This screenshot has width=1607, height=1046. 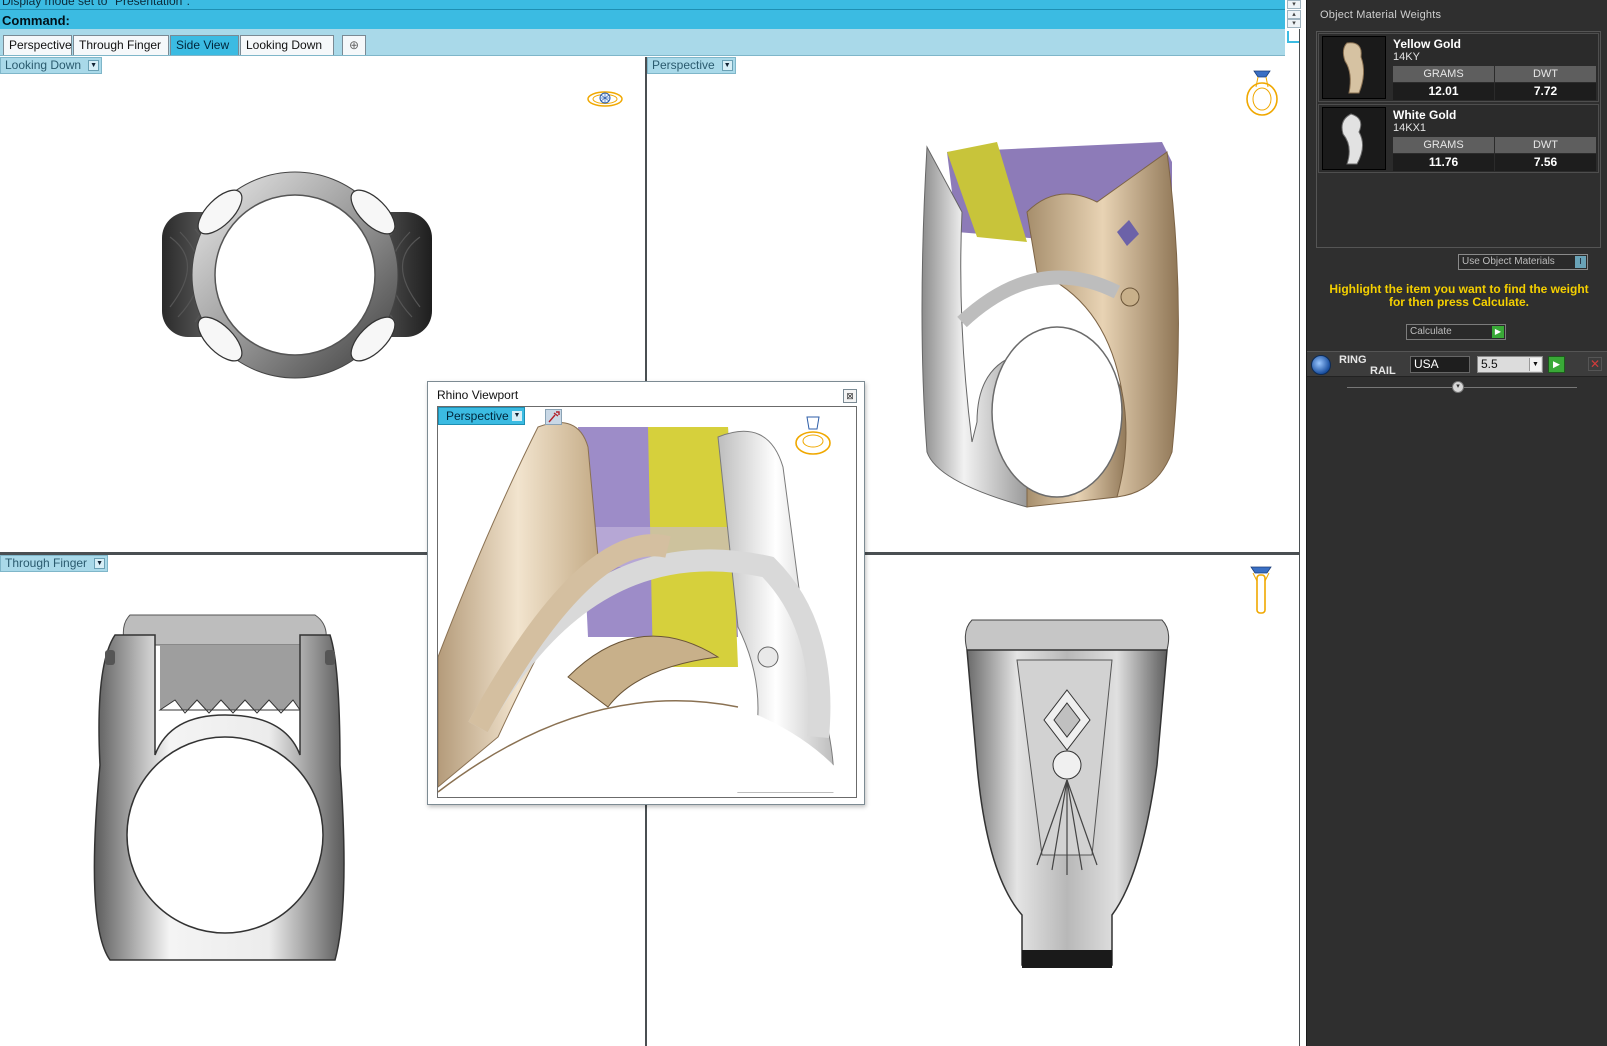 I want to click on ring-rail-toolbar: RING RAIL USA 5.5 ▼ ▶ ✕, so click(x=1457, y=364).